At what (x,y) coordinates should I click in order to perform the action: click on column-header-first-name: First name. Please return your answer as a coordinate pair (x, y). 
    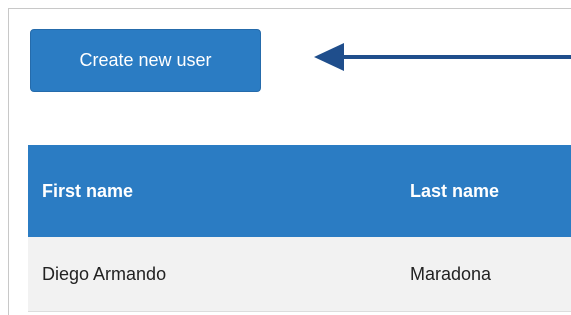
    Looking at the image, I should click on (87, 191).